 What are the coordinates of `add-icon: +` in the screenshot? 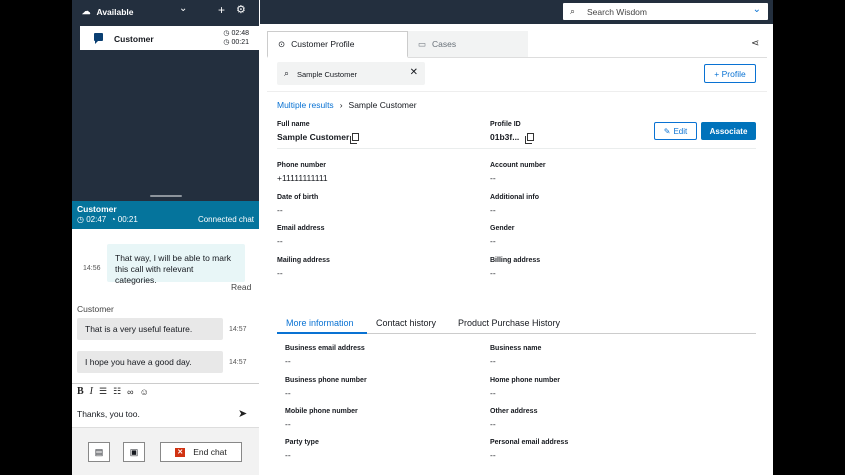 It's located at (221, 10).